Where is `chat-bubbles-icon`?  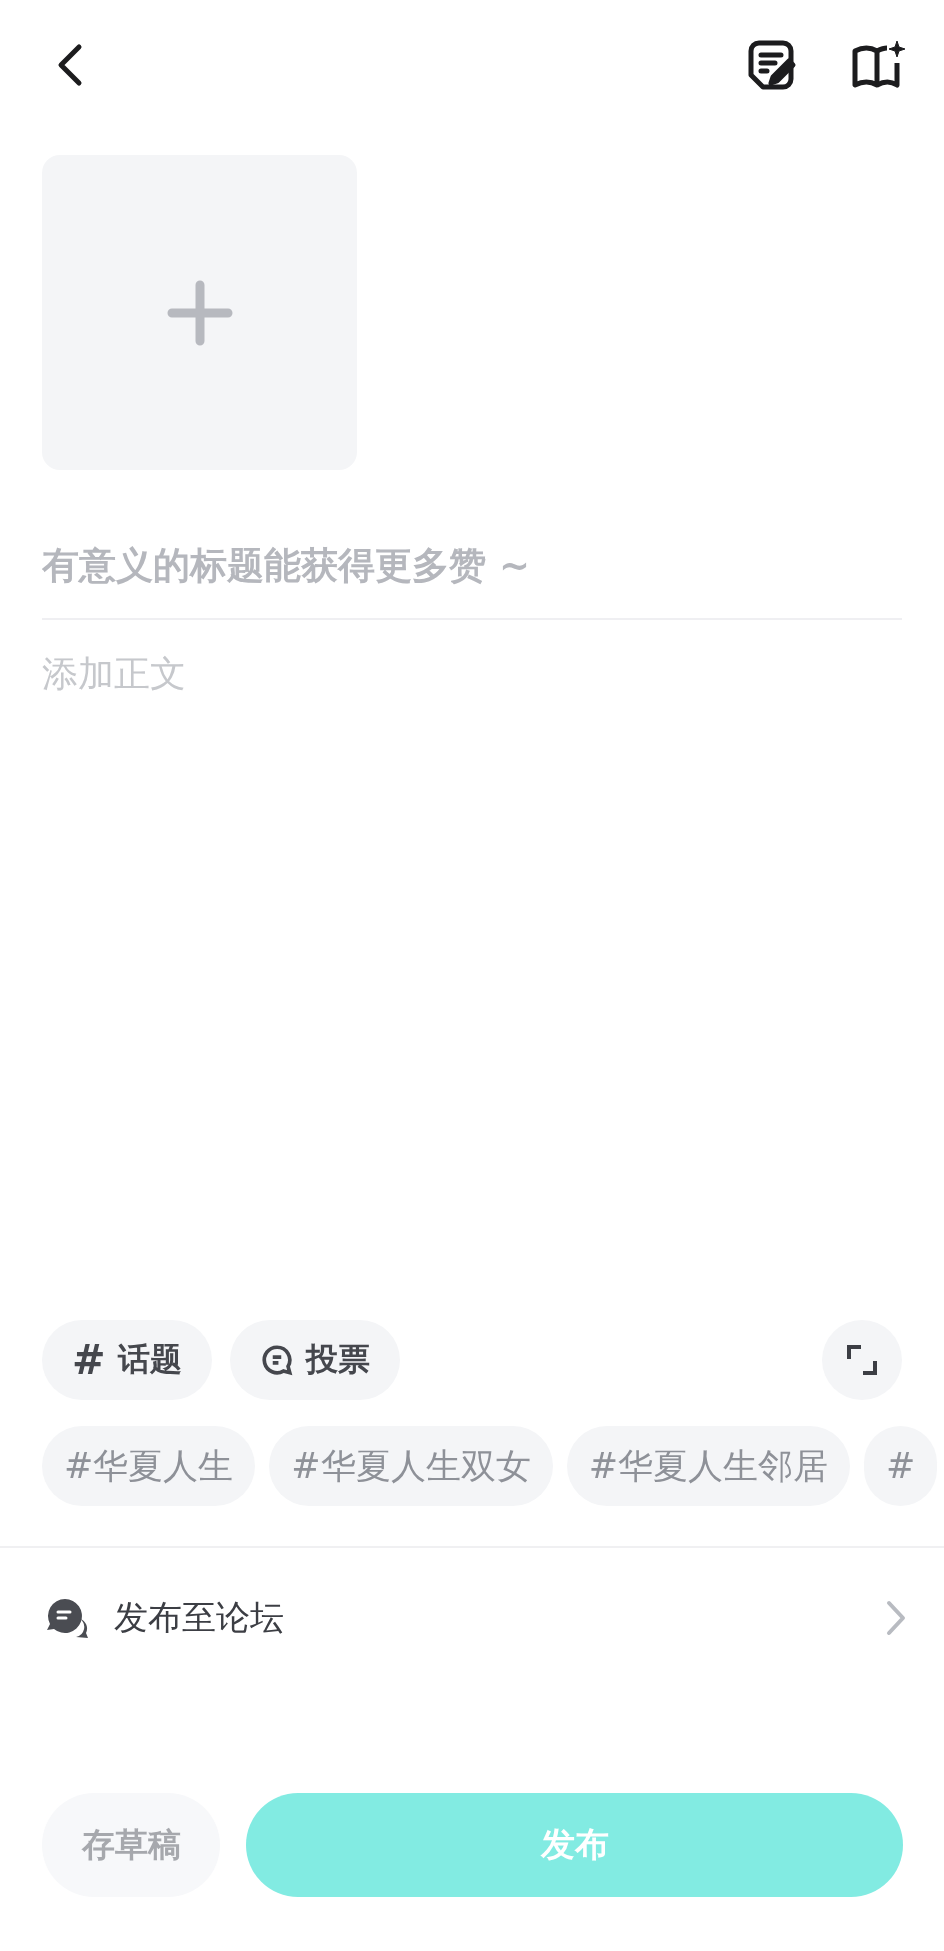
chat-bubbles-icon is located at coordinates (68, 1618).